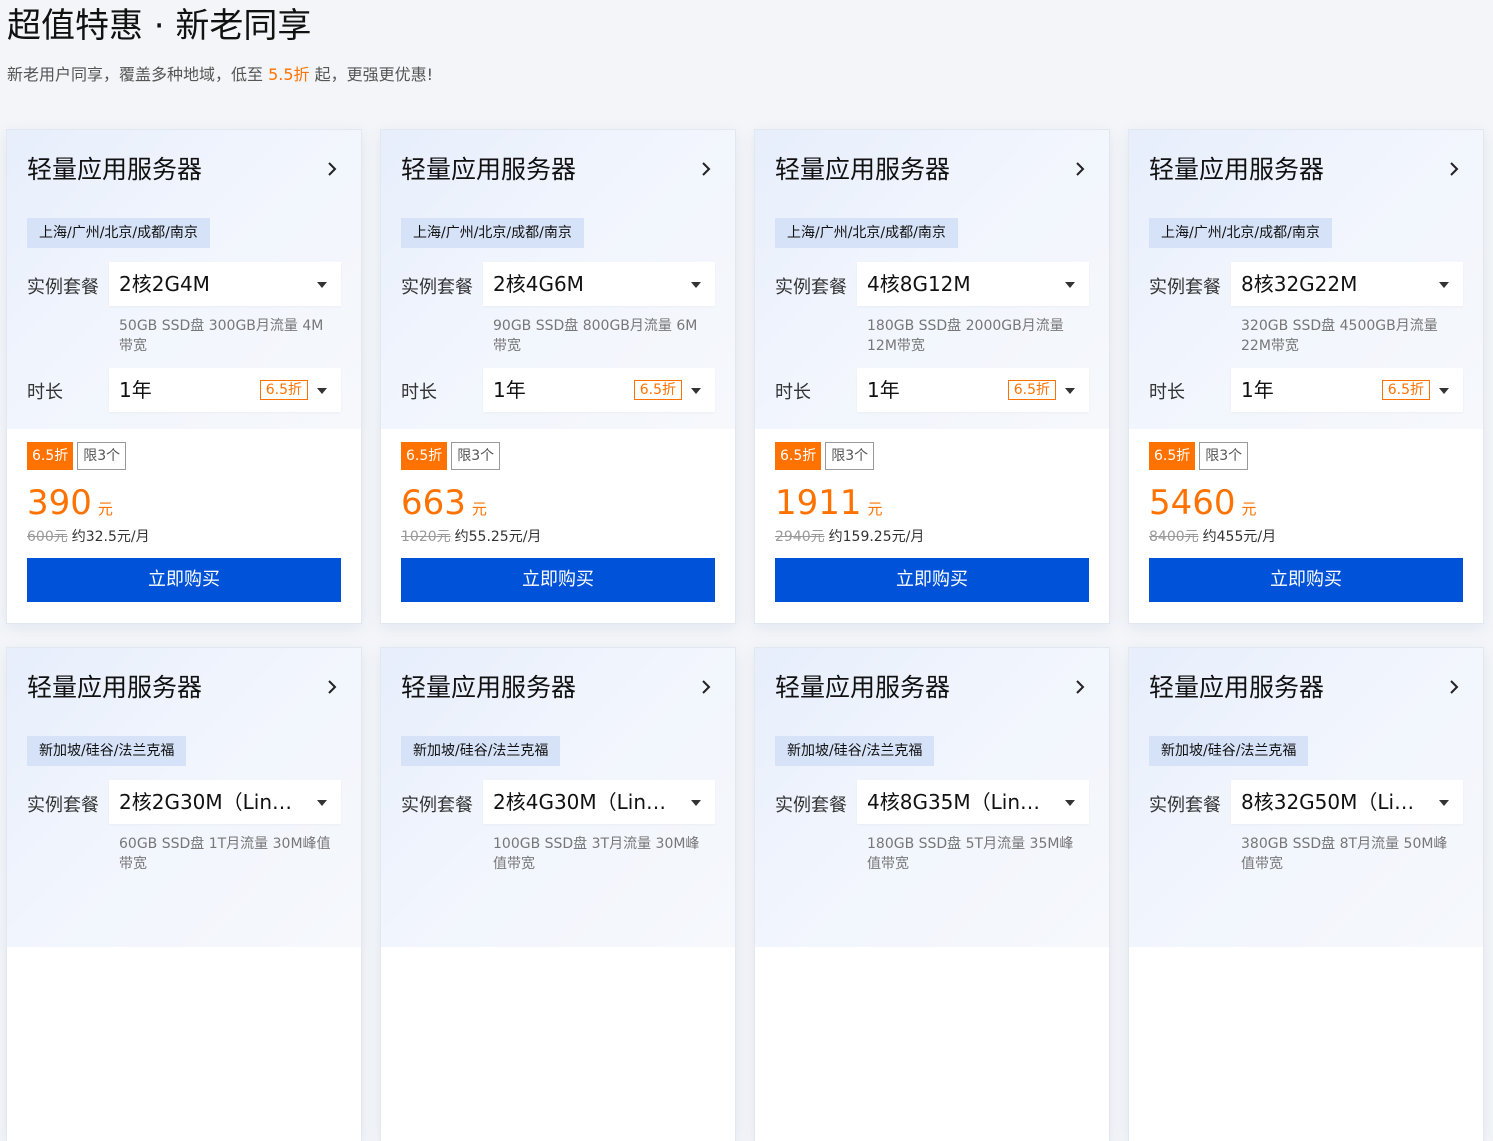  I want to click on package-select: 4核8G35M（Linux）, so click(973, 802).